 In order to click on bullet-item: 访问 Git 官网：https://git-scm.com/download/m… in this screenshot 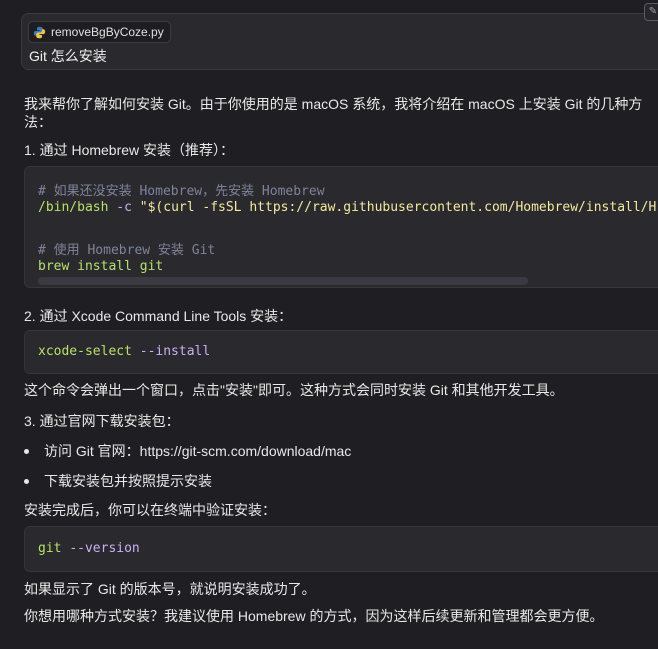, I will do `click(198, 451)`.